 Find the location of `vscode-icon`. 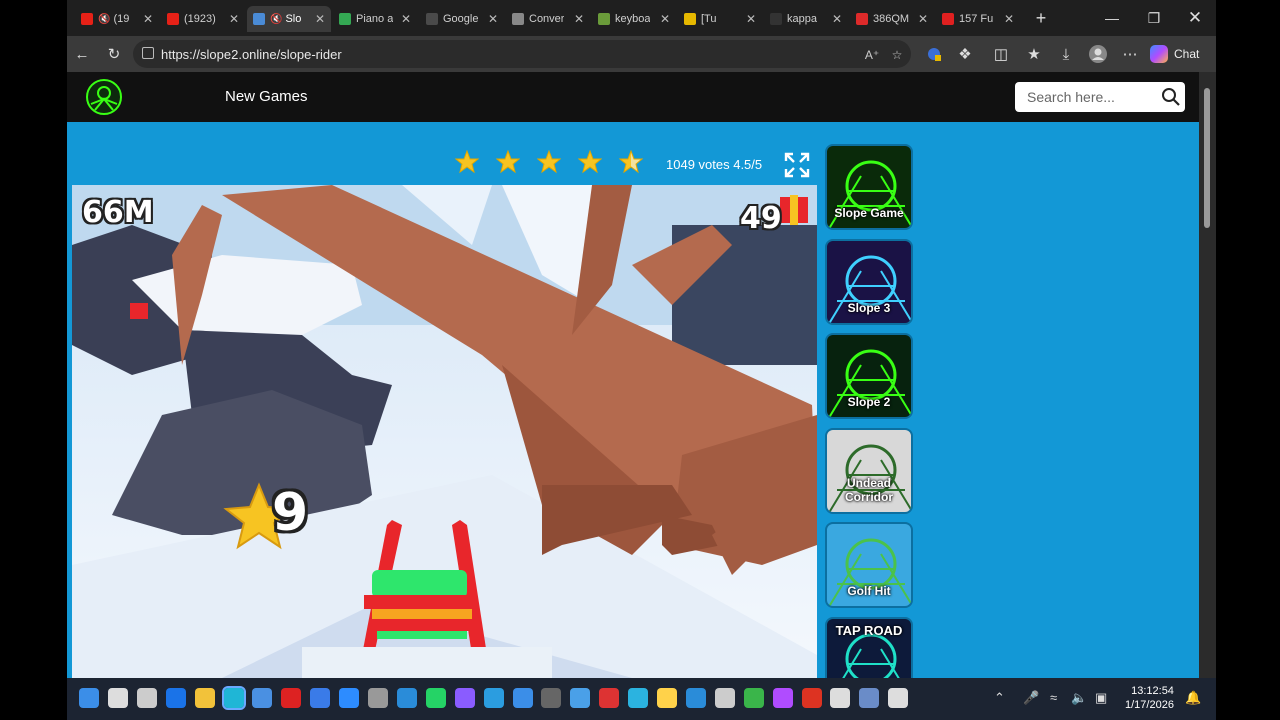

vscode-icon is located at coordinates (695, 698).